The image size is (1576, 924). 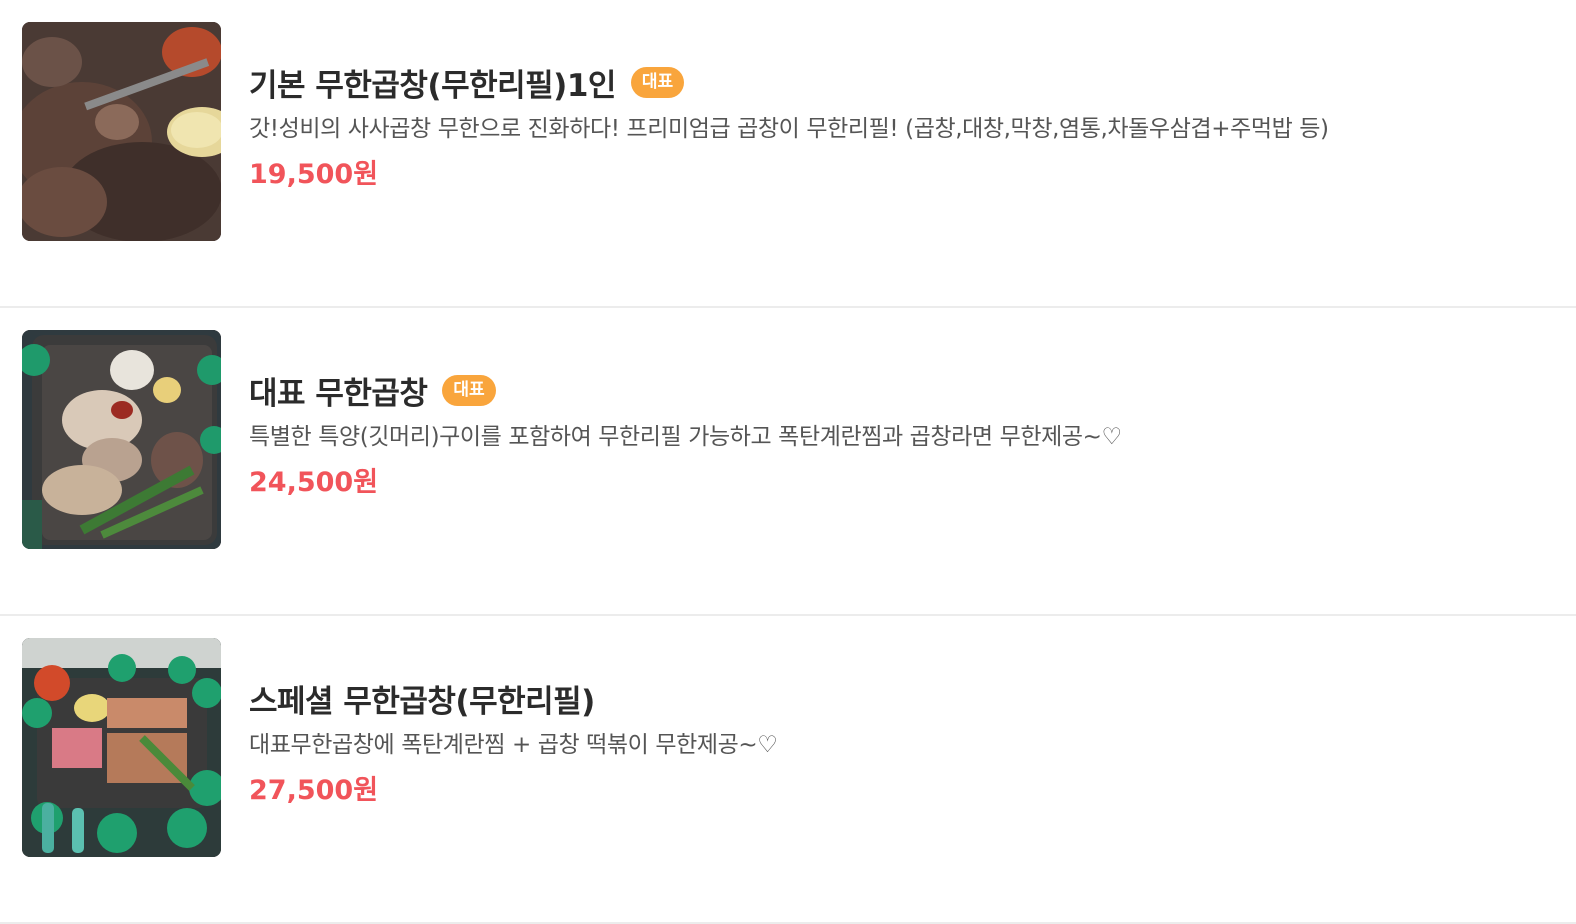 I want to click on menu-item-price: 24,500원, so click(x=314, y=482).